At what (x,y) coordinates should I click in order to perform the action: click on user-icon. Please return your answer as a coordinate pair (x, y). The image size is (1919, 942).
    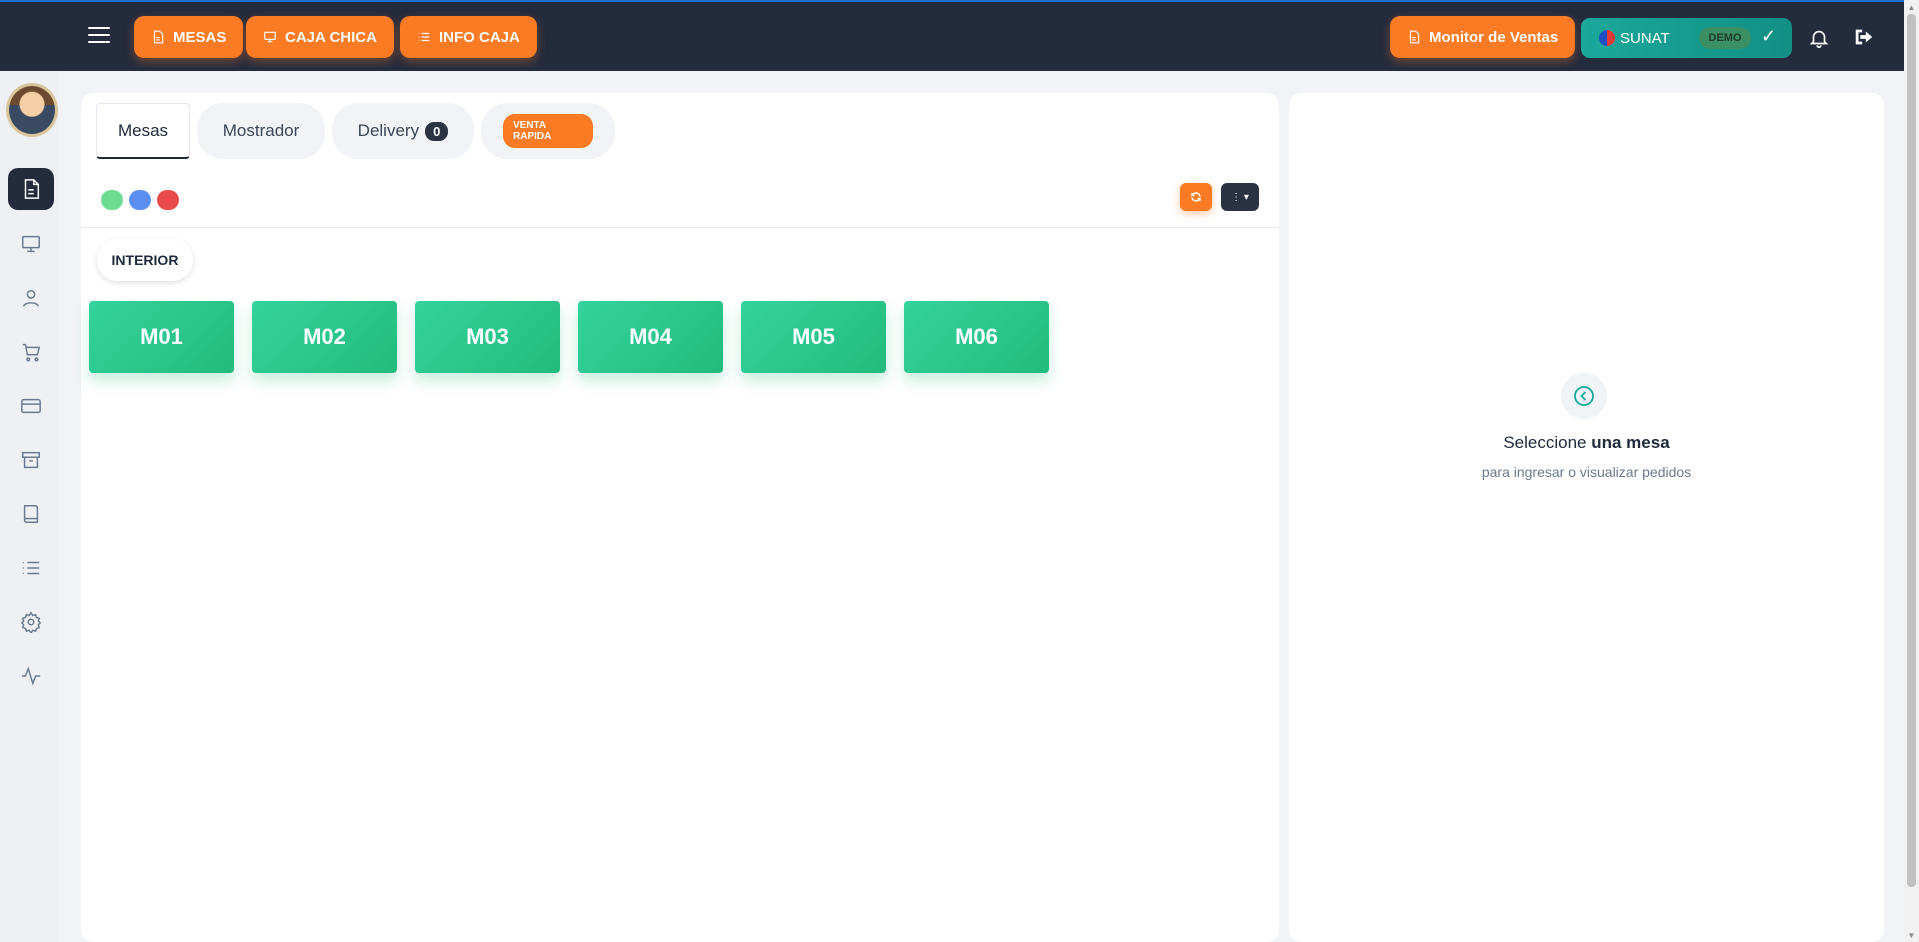
    Looking at the image, I should click on (31, 298).